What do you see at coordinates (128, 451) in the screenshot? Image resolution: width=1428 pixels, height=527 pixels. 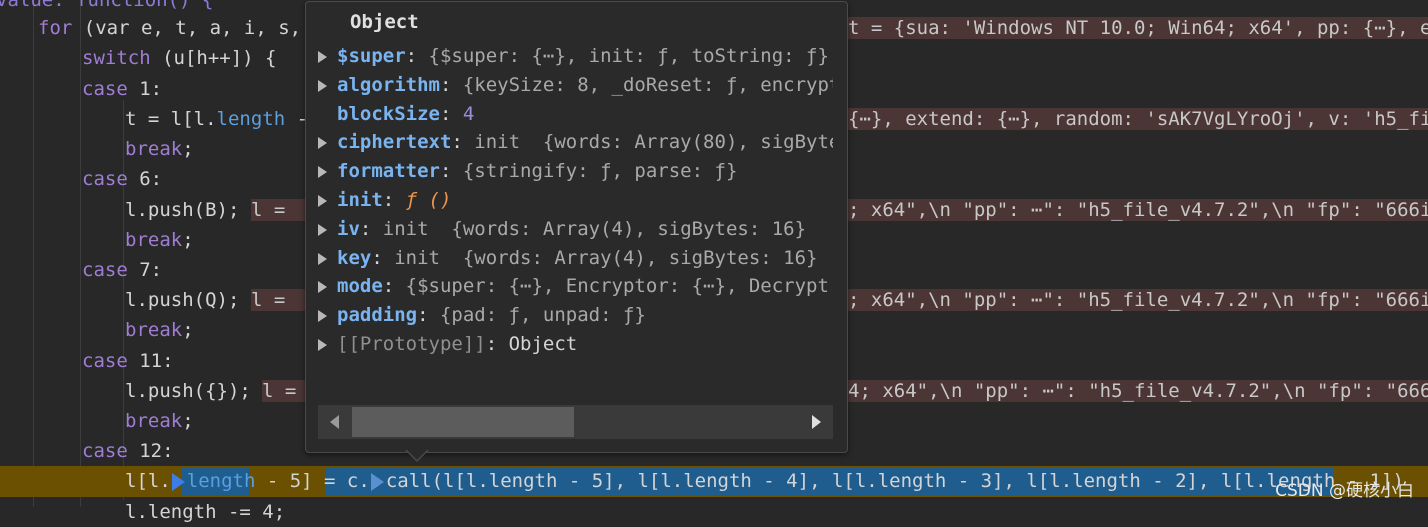 I see `code-line-case12: case 12:` at bounding box center [128, 451].